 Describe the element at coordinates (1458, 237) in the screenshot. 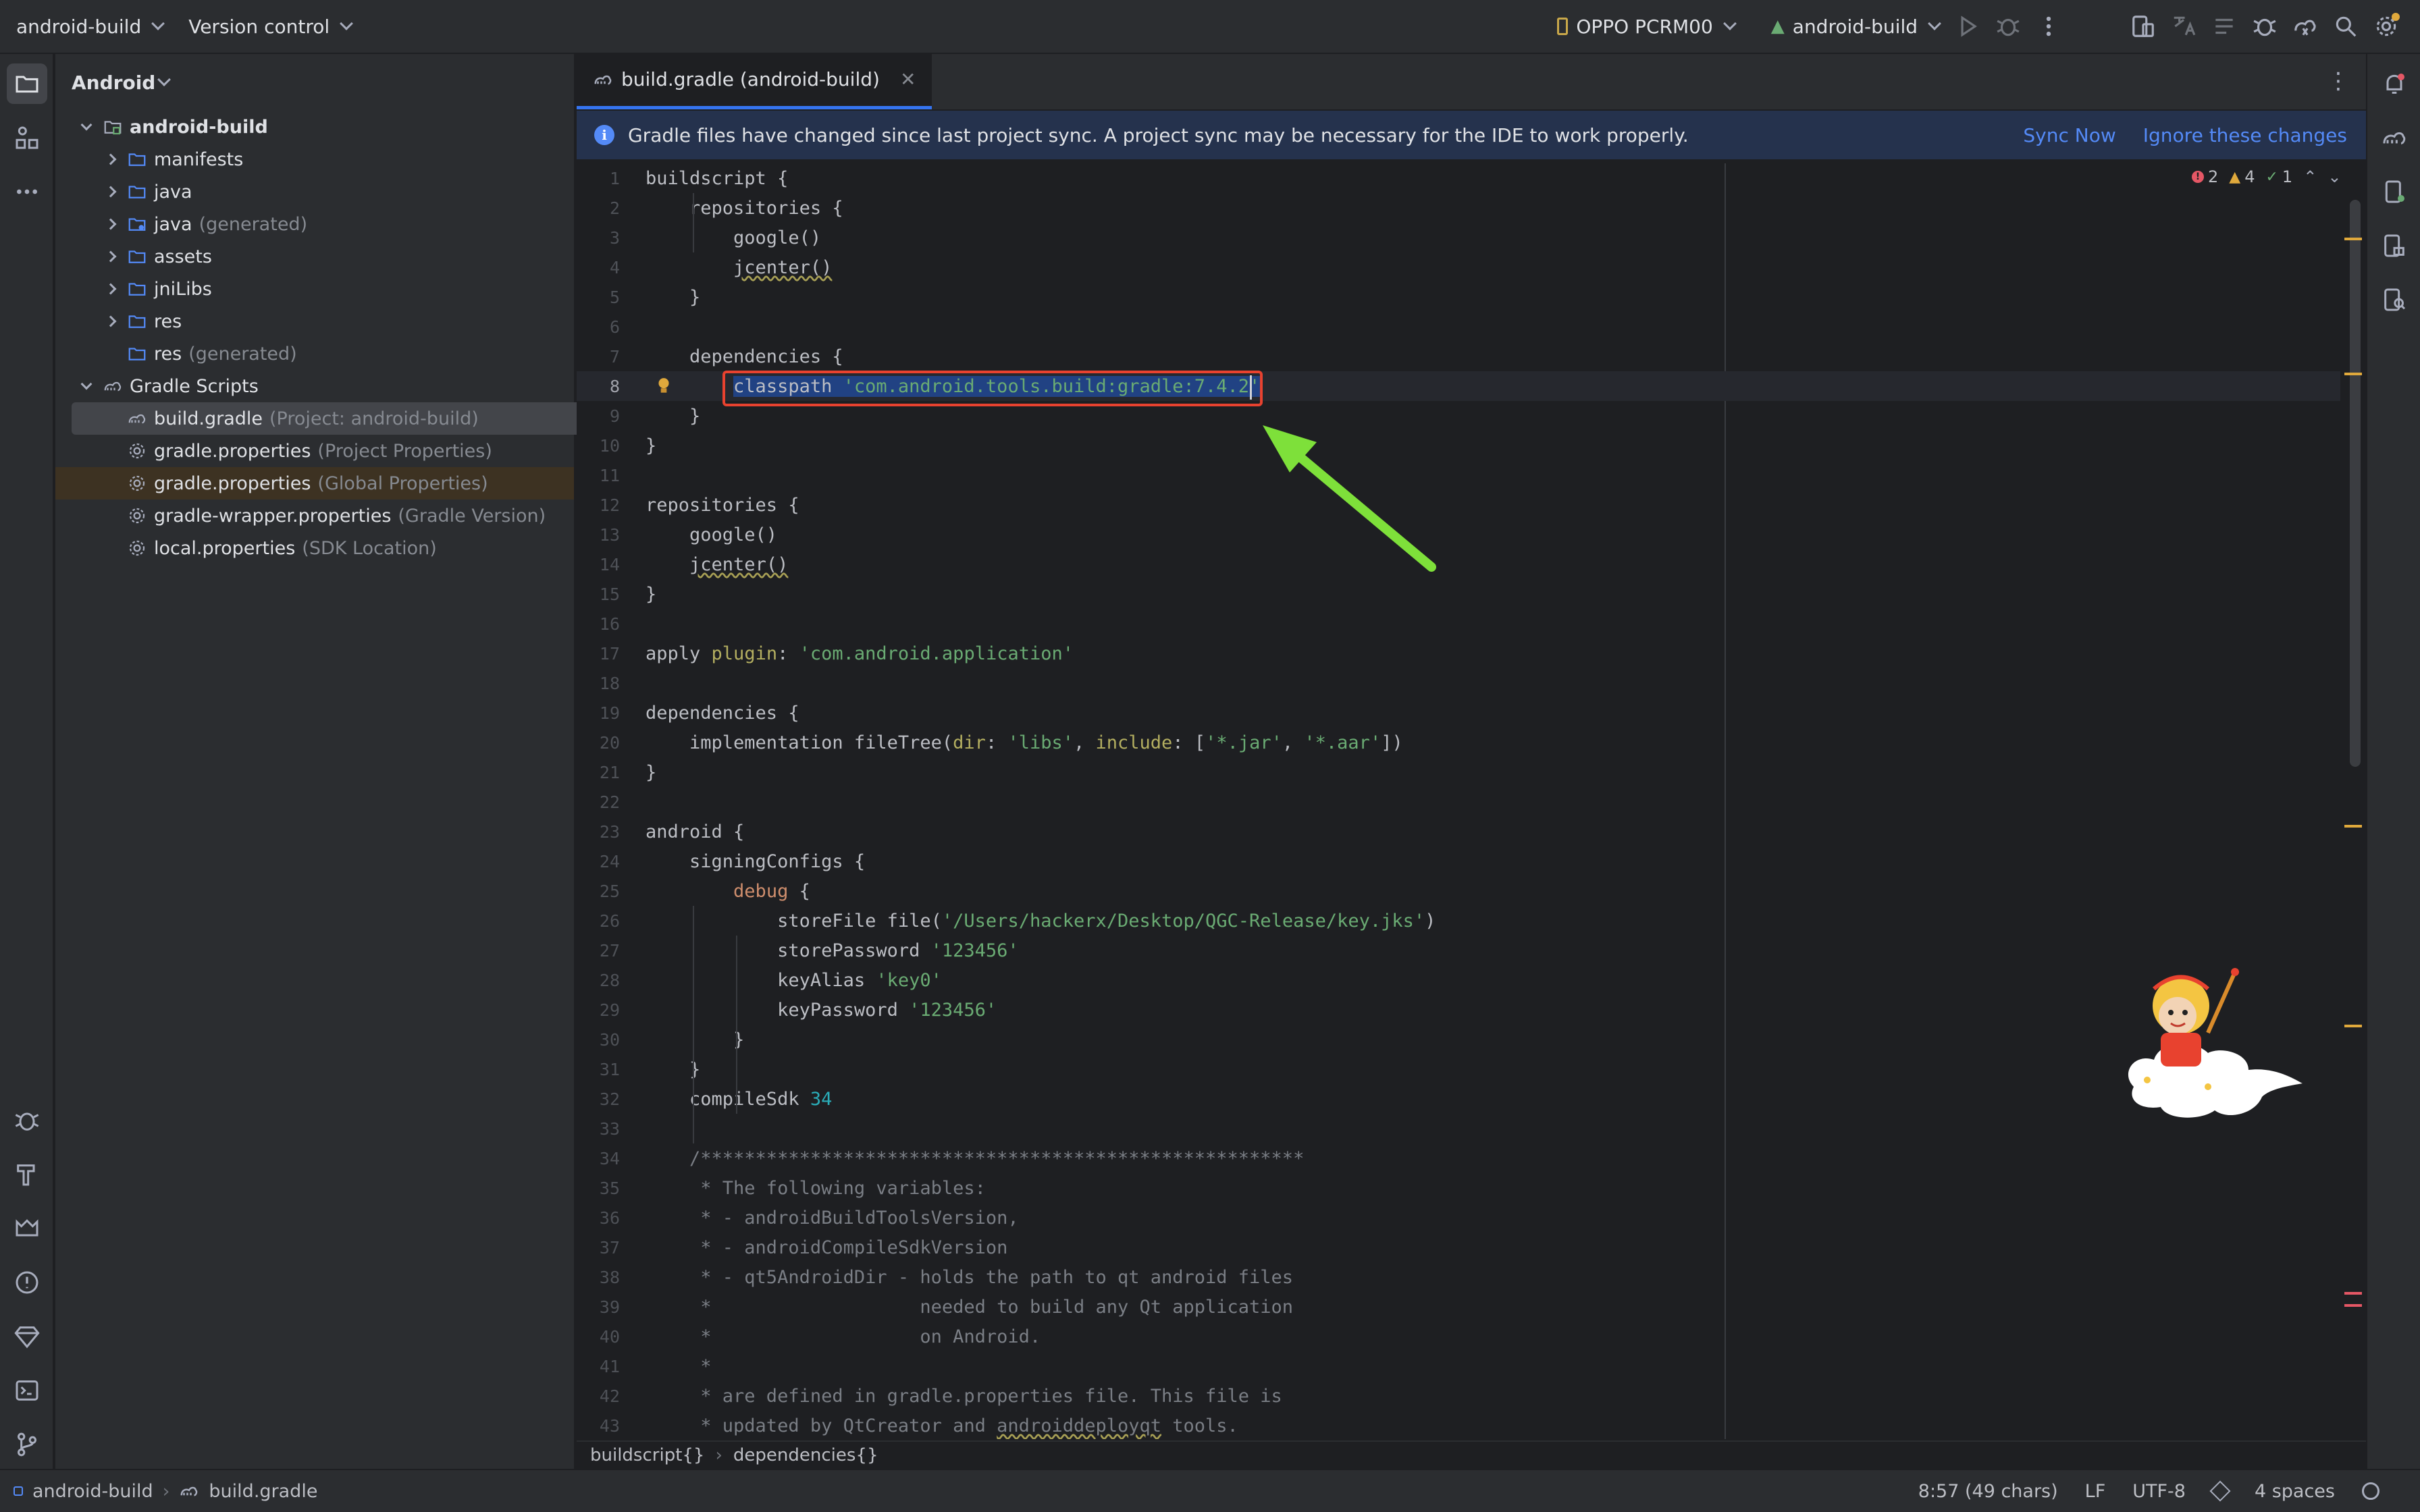

I see `code-line: 3 google()` at that location.